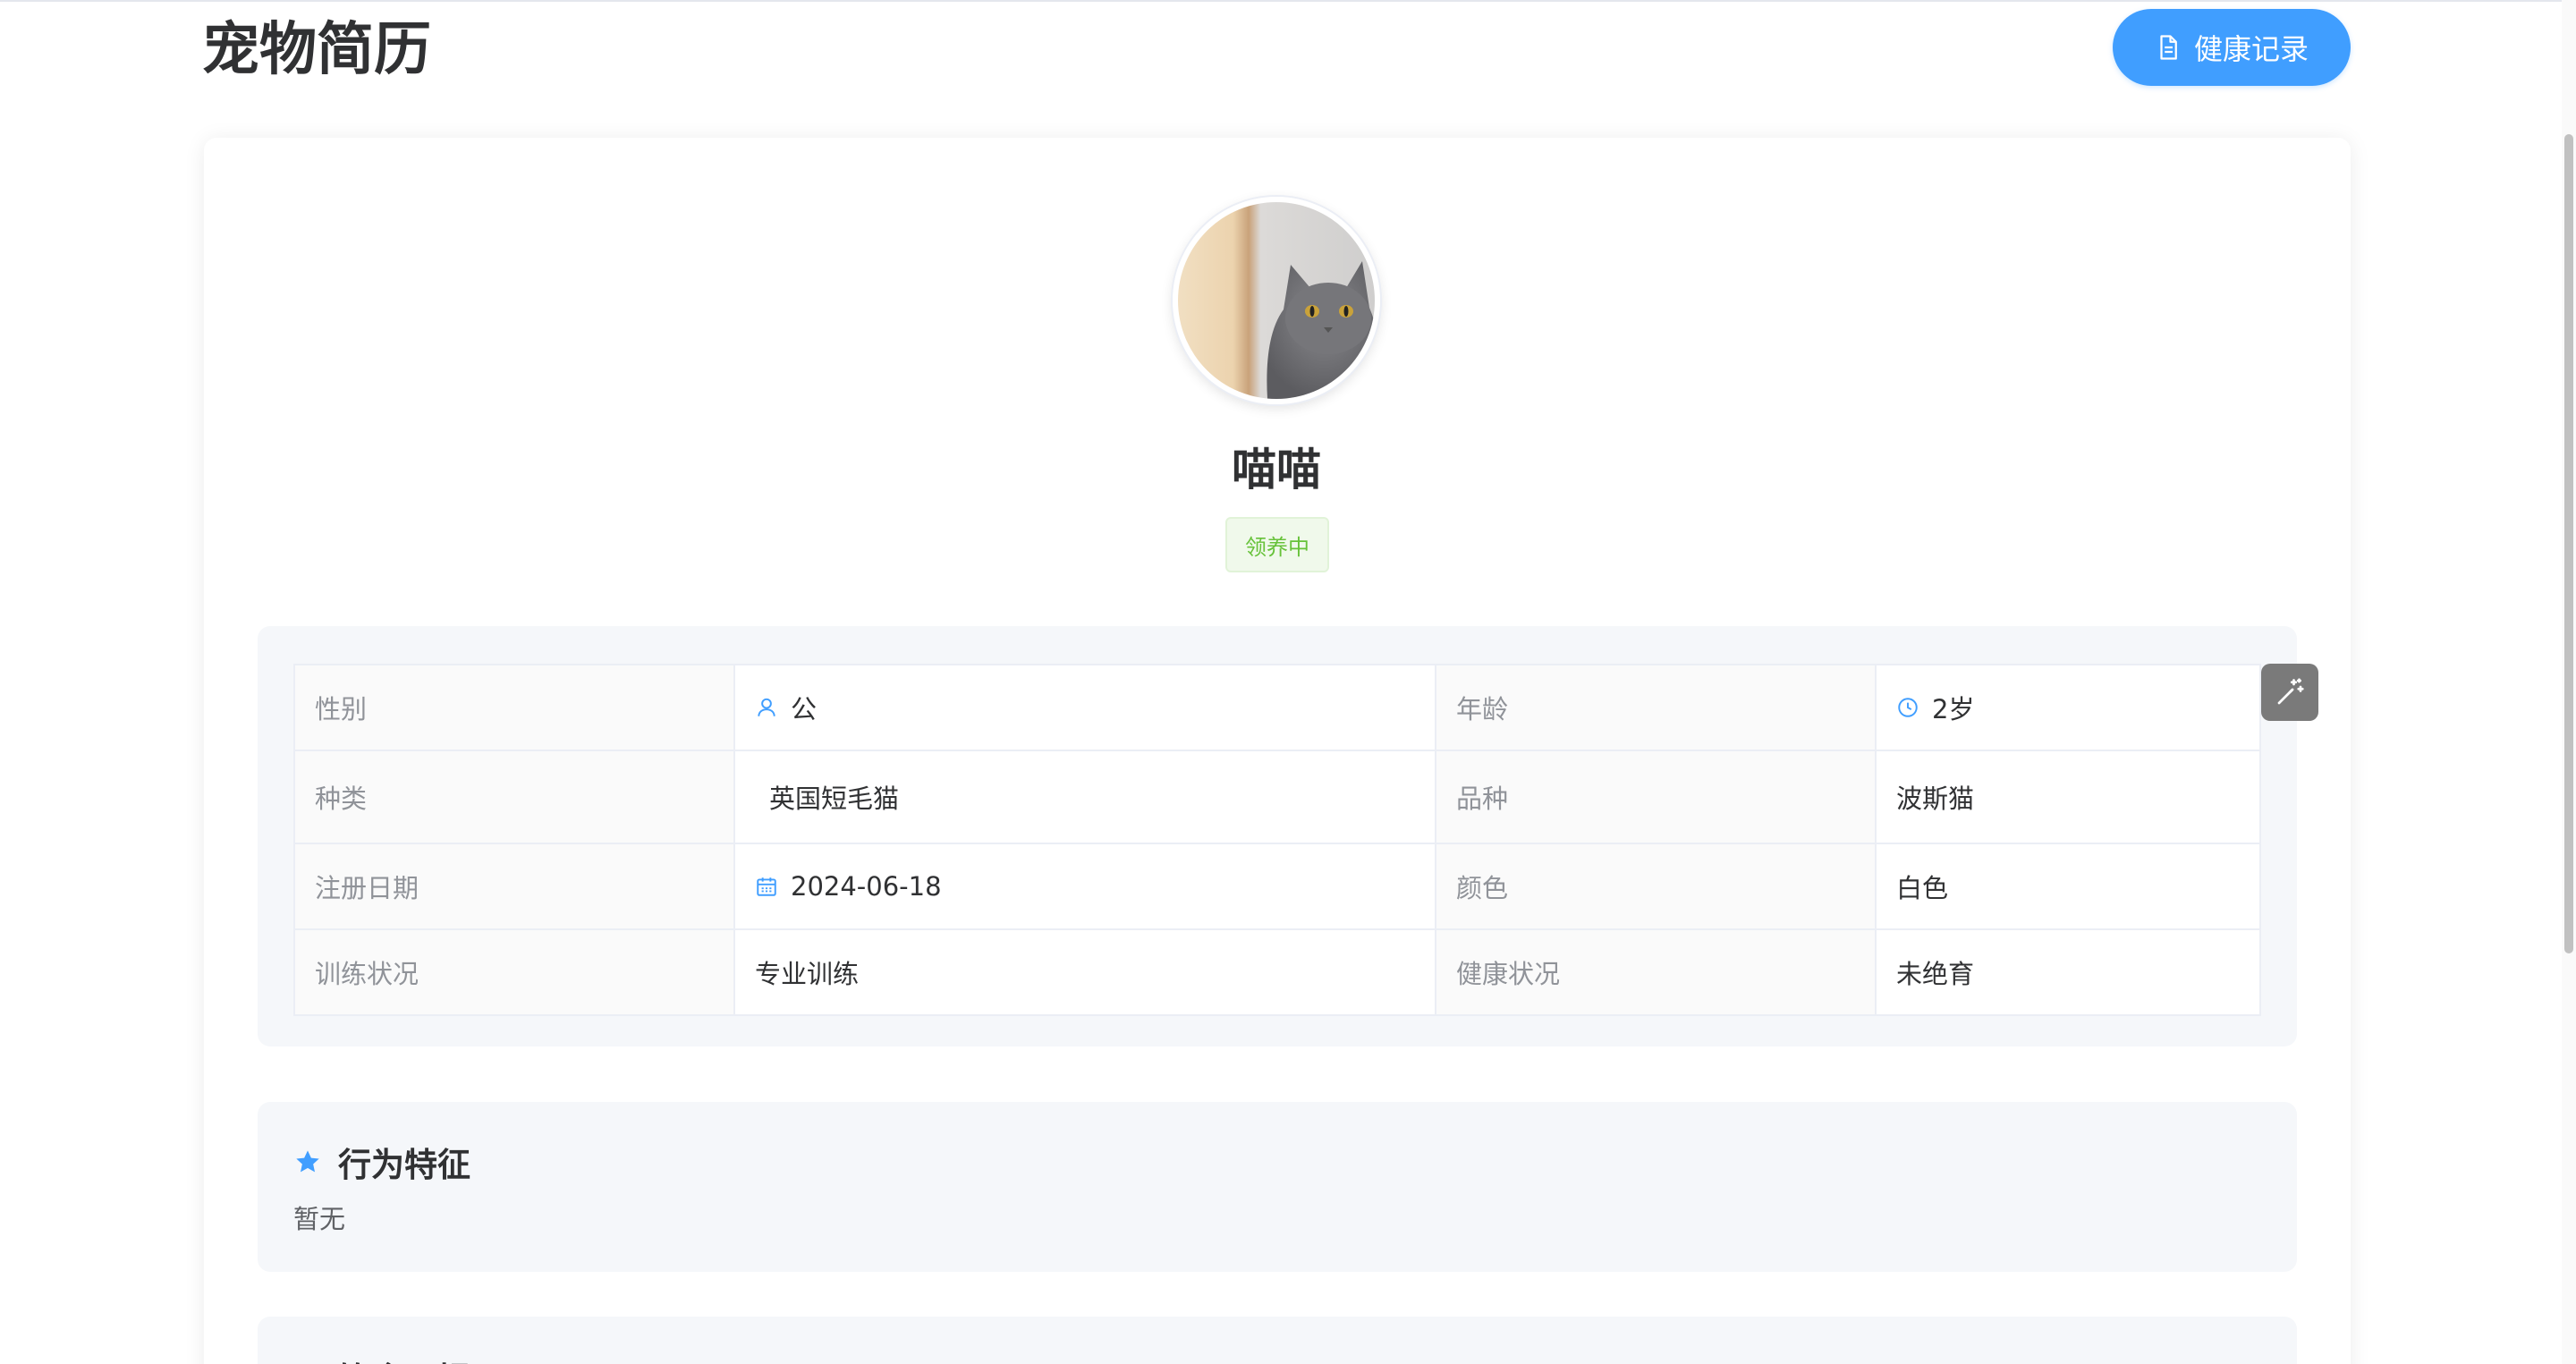  I want to click on behavior-title: 行为特征, so click(404, 1165).